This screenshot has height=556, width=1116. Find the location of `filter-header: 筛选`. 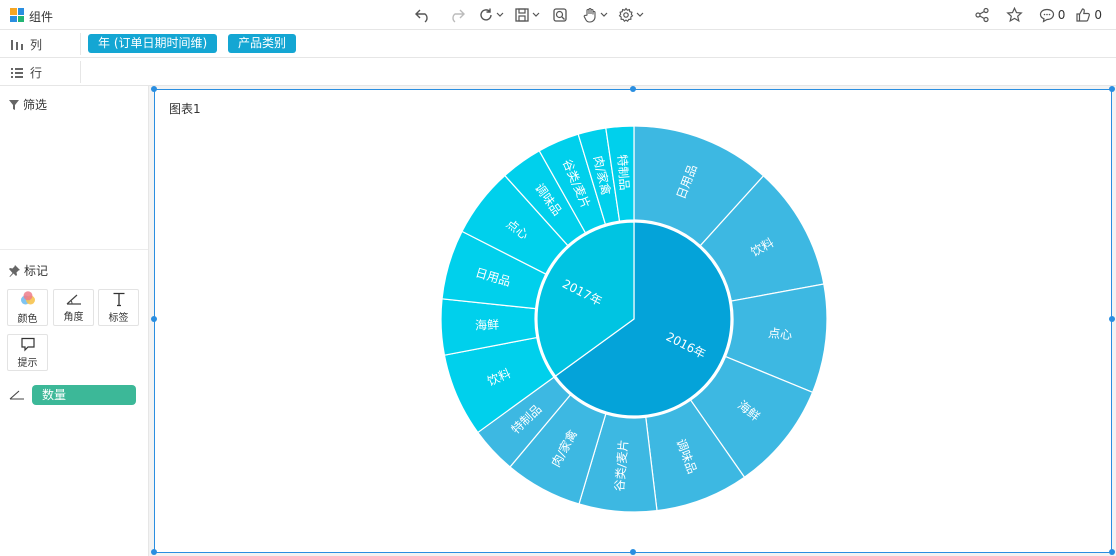

filter-header: 筛选 is located at coordinates (27, 104).